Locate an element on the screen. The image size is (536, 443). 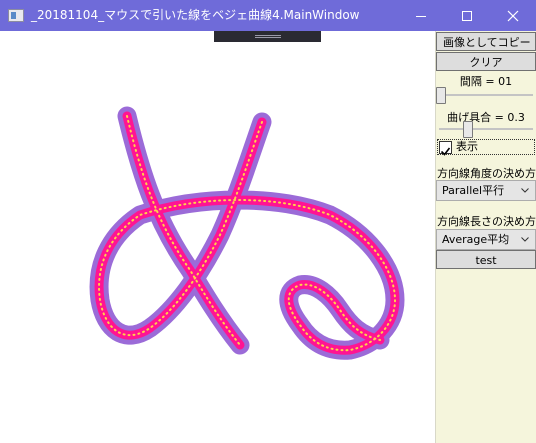
minimize-icon is located at coordinates (421, 16).